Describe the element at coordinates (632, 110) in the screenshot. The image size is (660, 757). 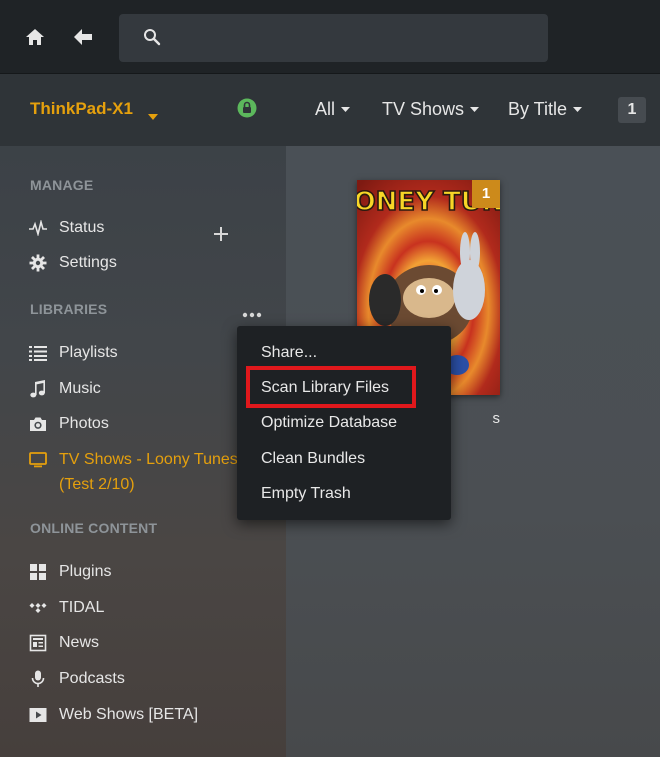
I see `item-count-badge: 1` at that location.